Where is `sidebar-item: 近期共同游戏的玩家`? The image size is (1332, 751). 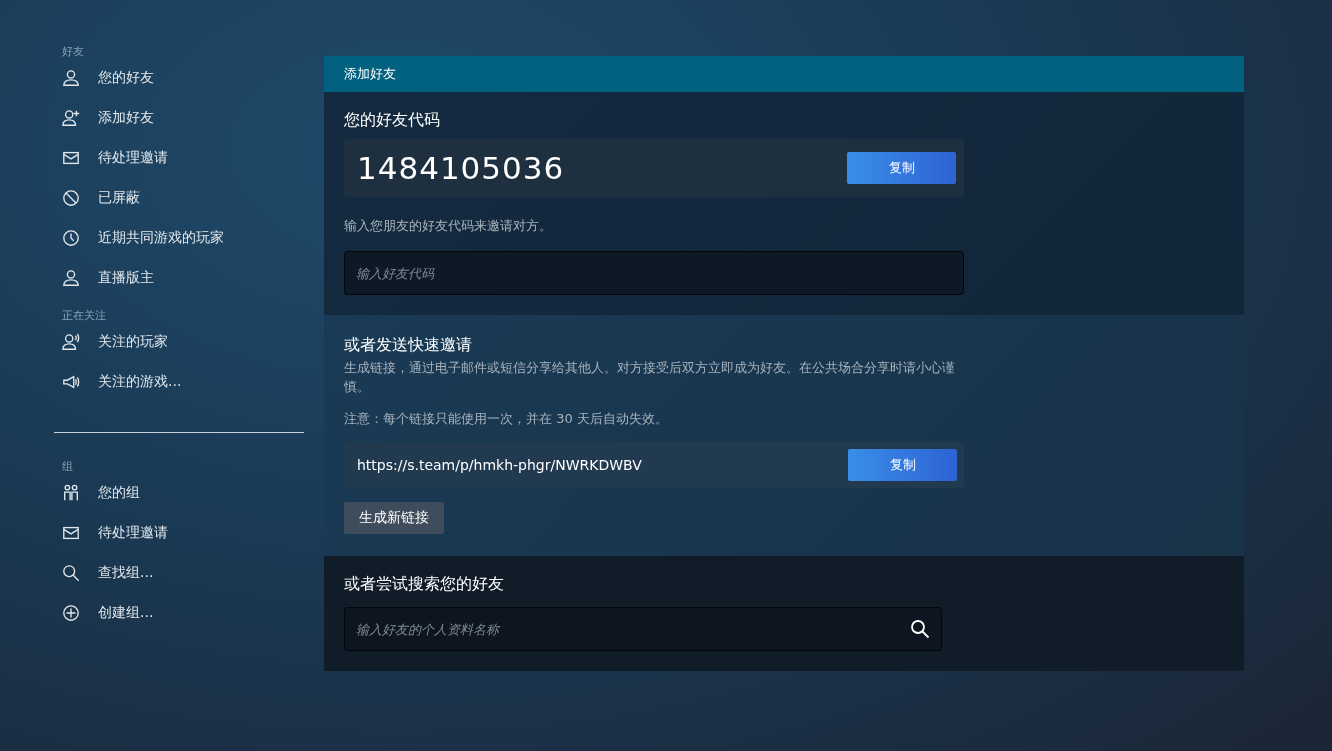
sidebar-item: 近期共同游戏的玩家 is located at coordinates (179, 238).